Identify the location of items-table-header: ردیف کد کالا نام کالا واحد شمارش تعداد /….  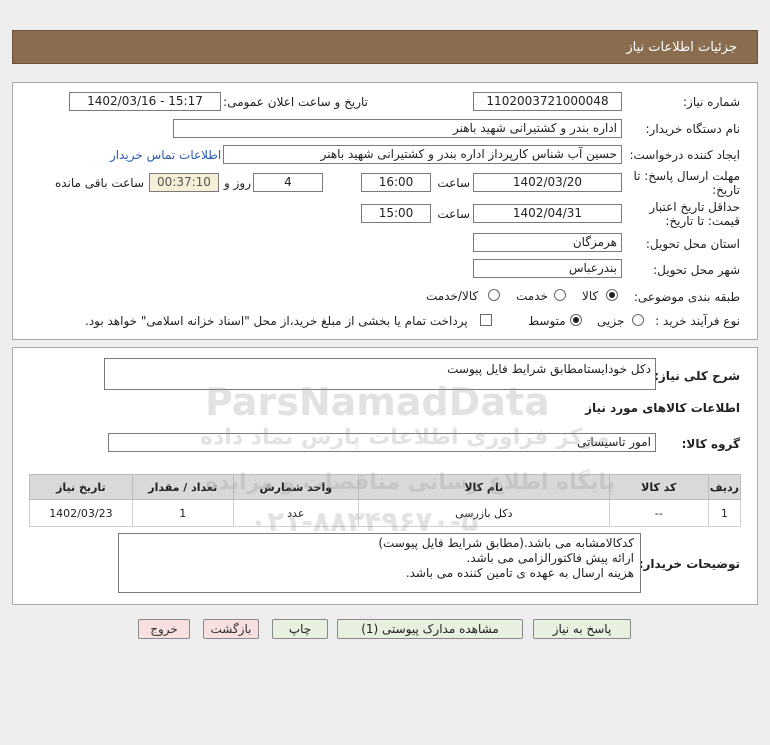
(385, 487).